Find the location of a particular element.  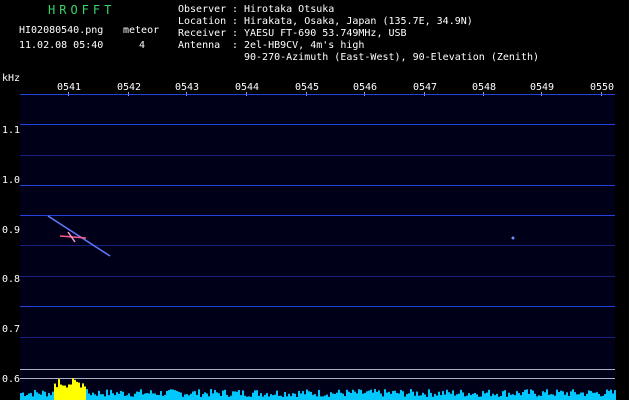

noise-floor is located at coordinates (318, 389).